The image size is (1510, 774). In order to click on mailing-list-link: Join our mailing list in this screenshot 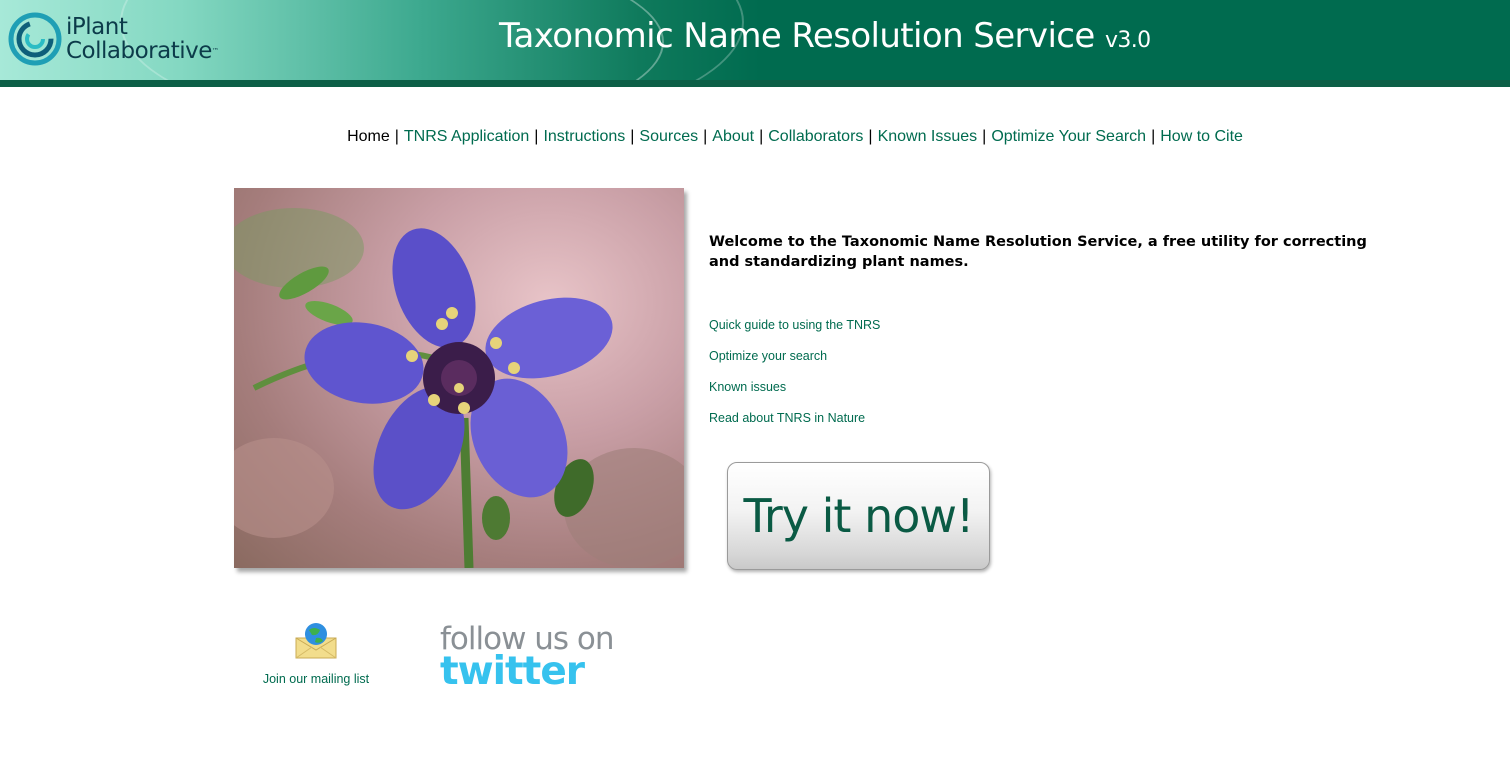, I will do `click(316, 679)`.